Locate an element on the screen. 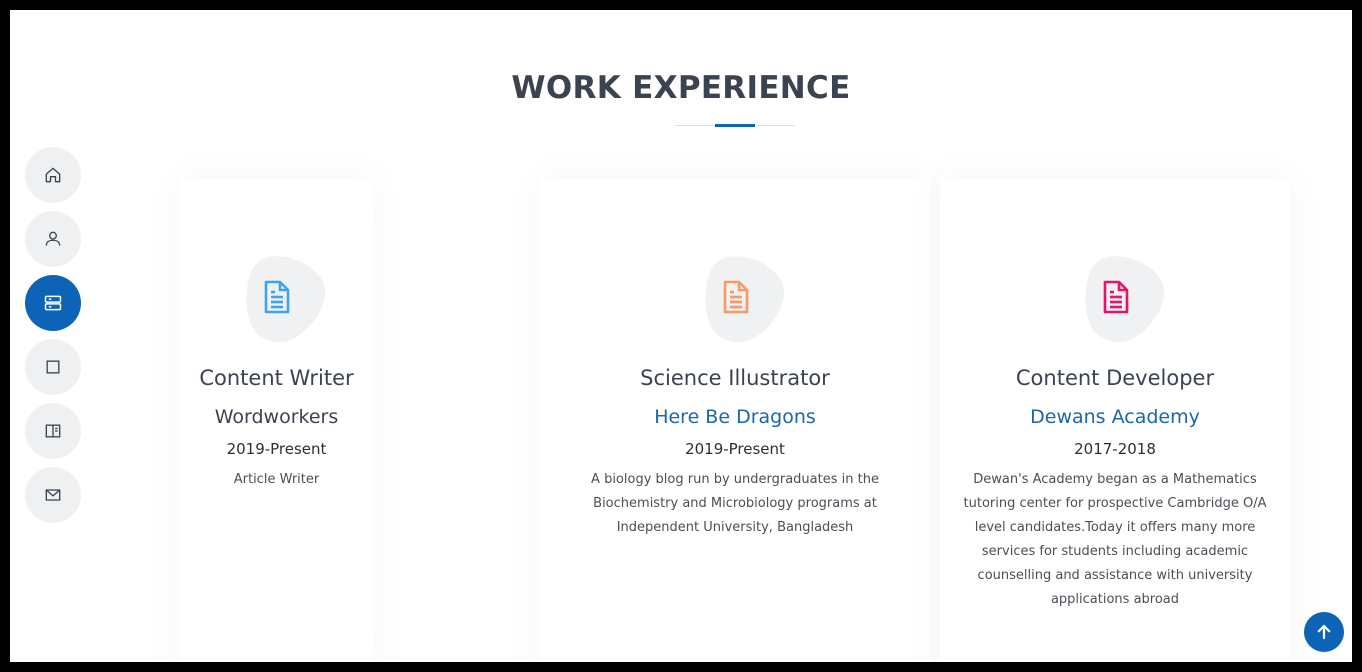 Image resolution: width=1362 pixels, height=672 pixels. job-description: Article Writer is located at coordinates (276, 479).